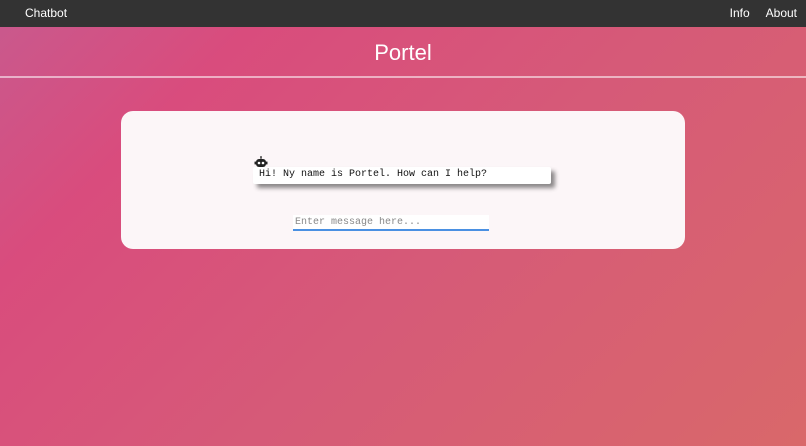  Describe the element at coordinates (46, 13) in the screenshot. I see `navbar-brand-chatbot: Chatbot` at that location.